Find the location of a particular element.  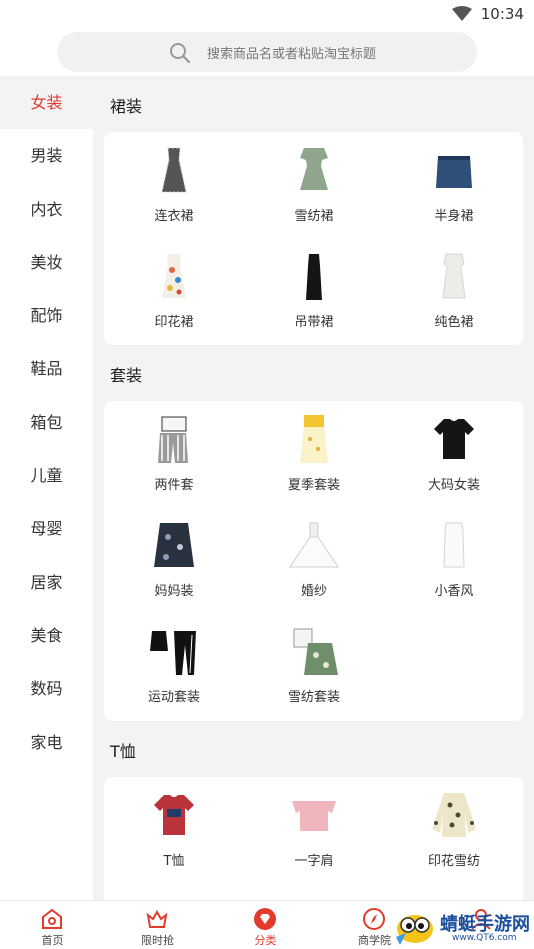

tab-flash-sale-label: 限时抢 is located at coordinates (157, 940).